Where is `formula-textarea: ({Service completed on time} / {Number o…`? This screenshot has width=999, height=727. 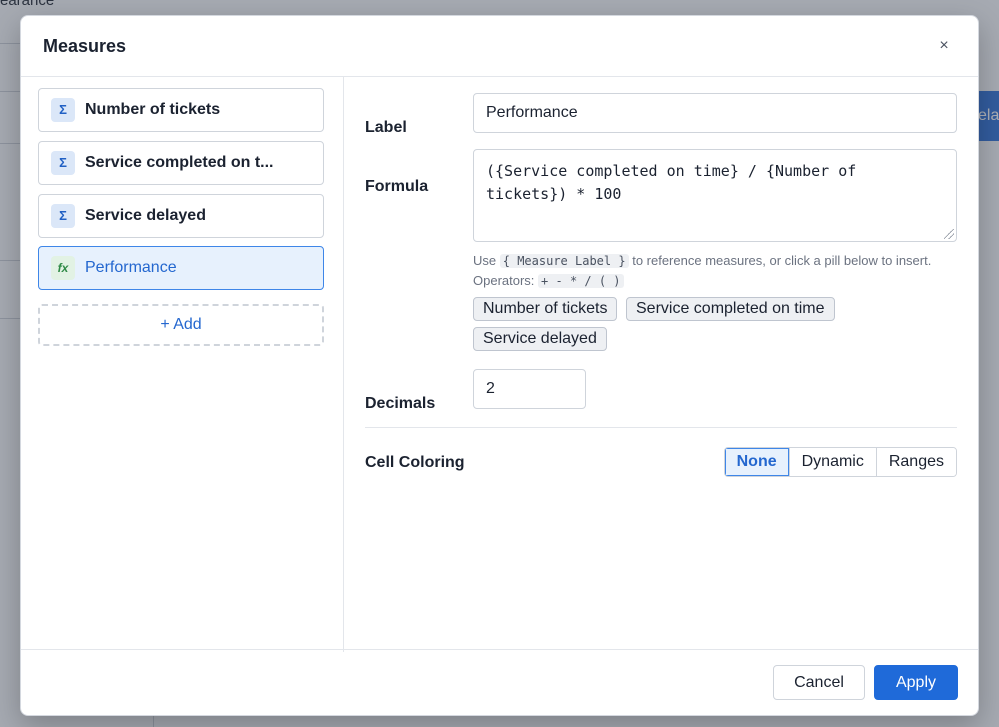 formula-textarea: ({Service completed on time} / {Number o… is located at coordinates (715, 195).